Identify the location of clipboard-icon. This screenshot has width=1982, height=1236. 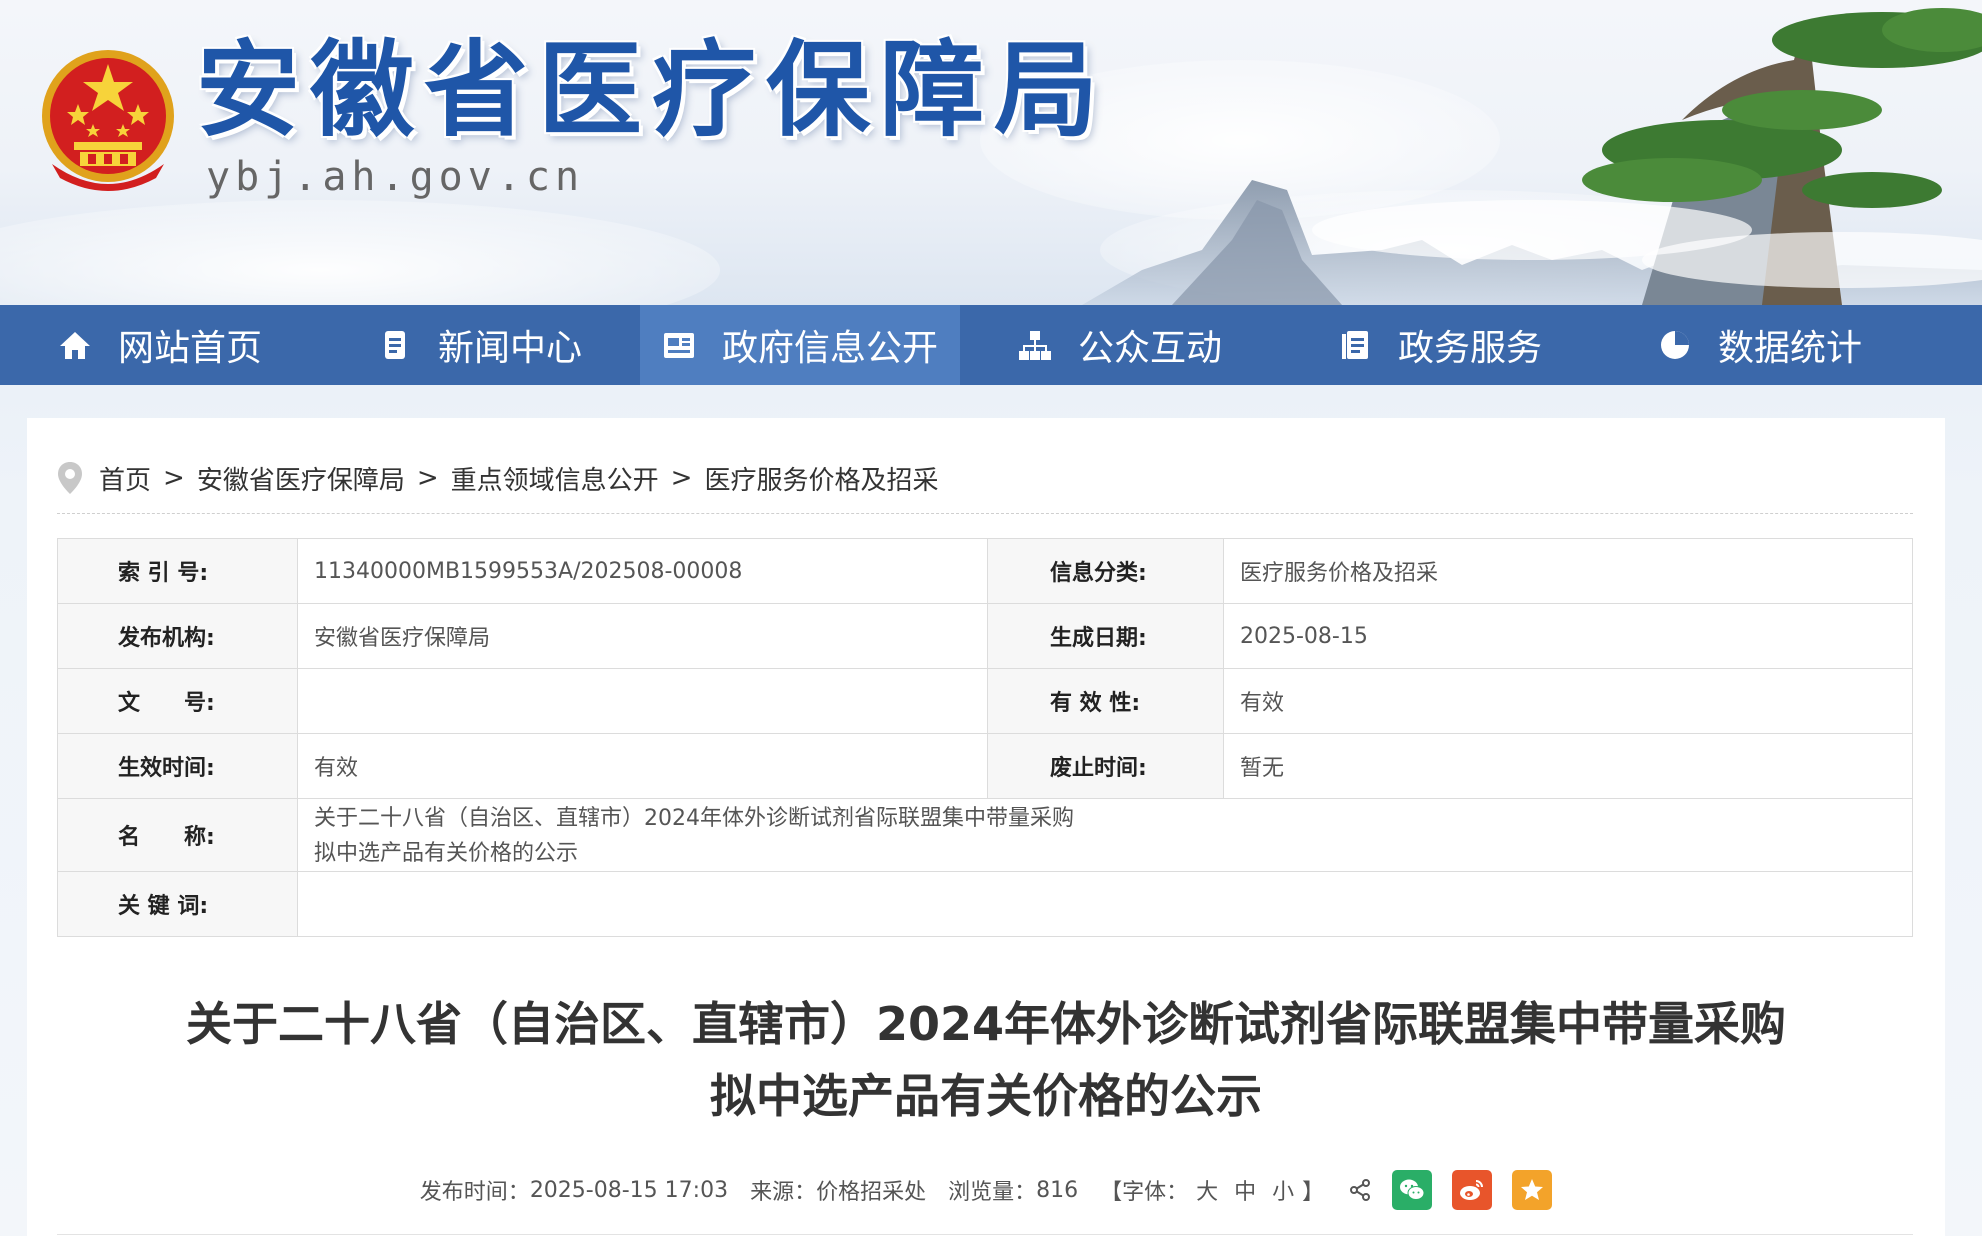
(1355, 345).